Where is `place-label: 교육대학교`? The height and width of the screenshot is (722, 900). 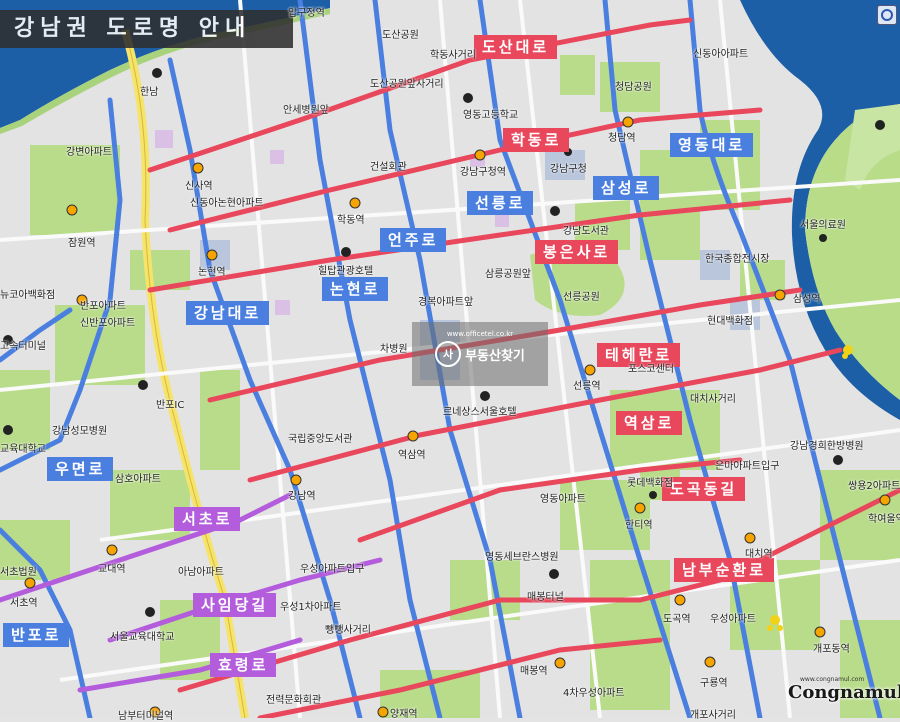 place-label: 교육대학교 is located at coordinates (23, 449).